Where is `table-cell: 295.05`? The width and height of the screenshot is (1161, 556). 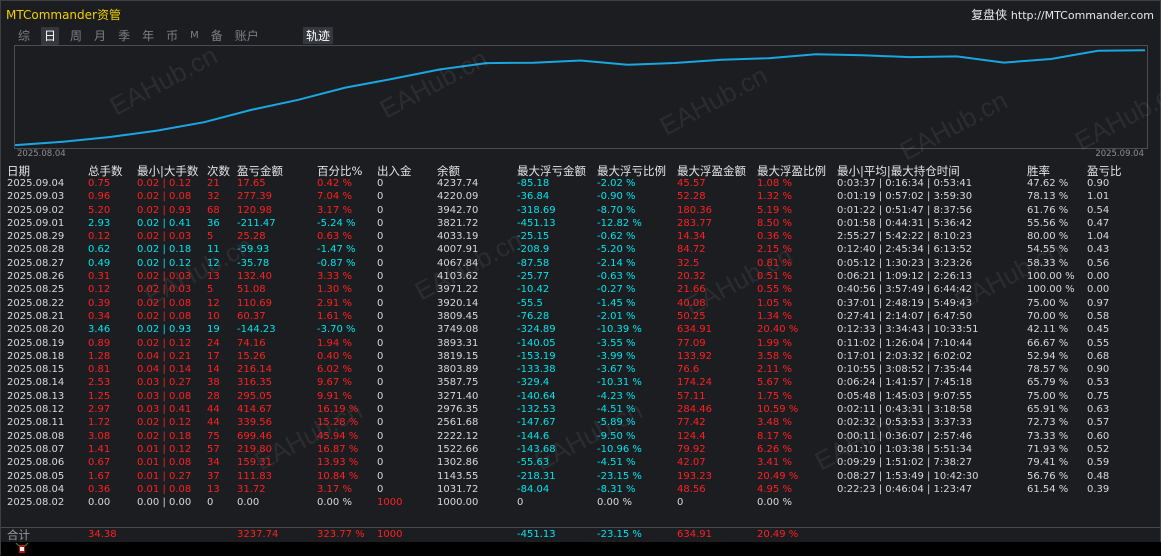
table-cell: 295.05 is located at coordinates (254, 396).